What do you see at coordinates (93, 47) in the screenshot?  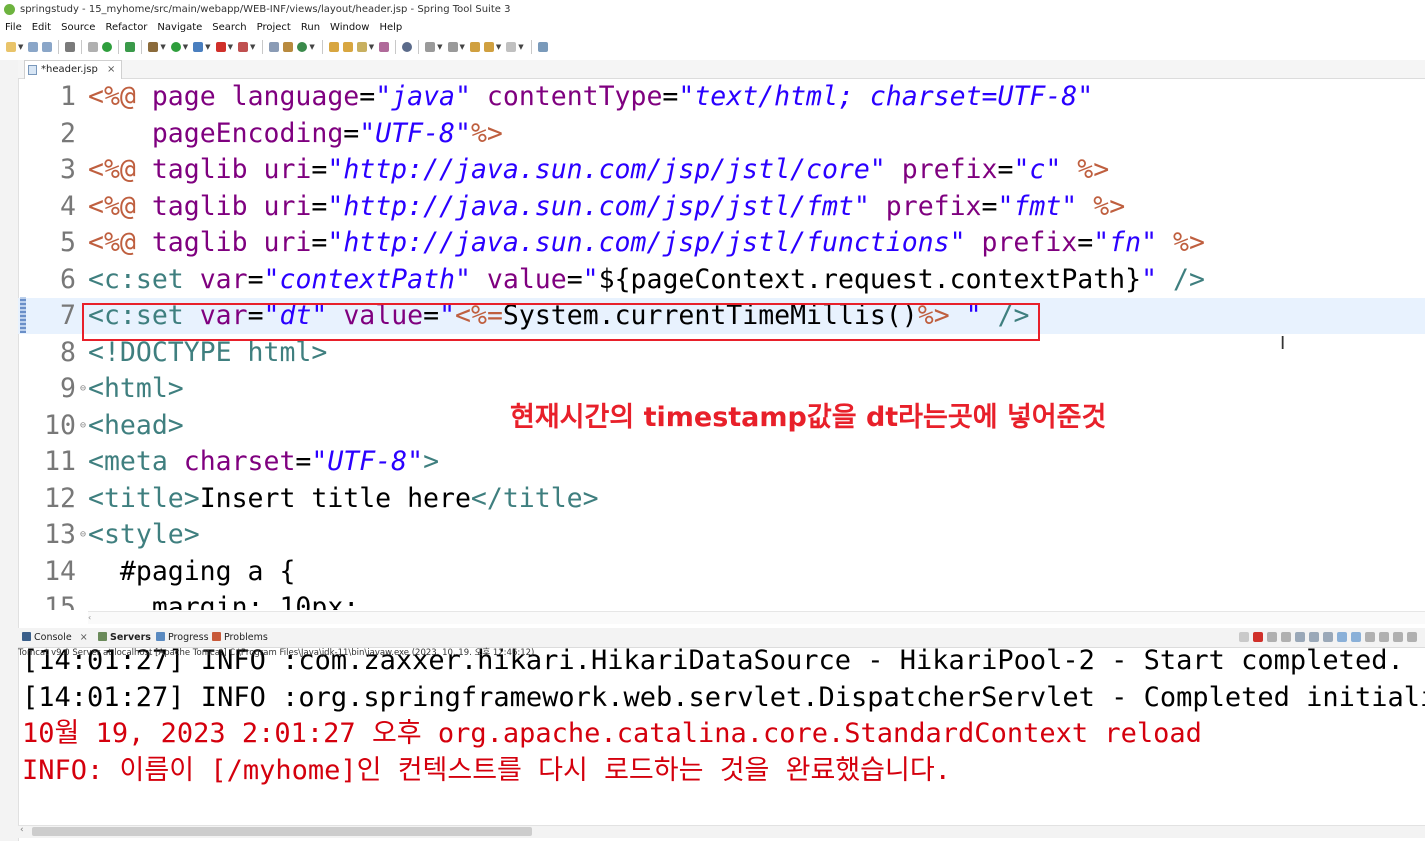 I see `skip-breakpoints-icon` at bounding box center [93, 47].